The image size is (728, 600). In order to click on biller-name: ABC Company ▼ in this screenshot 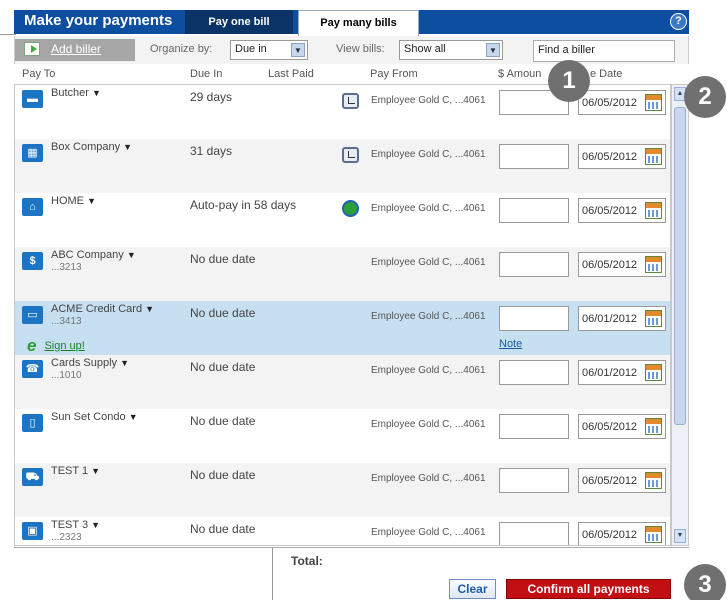, I will do `click(93, 255)`.